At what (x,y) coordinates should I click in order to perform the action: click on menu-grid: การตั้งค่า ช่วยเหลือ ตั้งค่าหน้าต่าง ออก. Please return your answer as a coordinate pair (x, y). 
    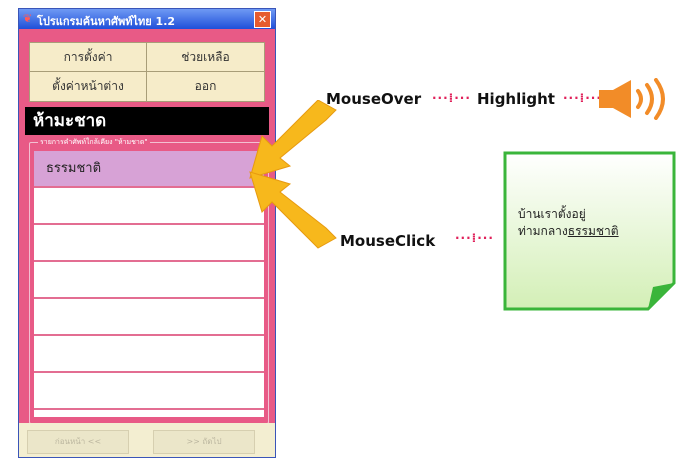
    Looking at the image, I should click on (147, 72).